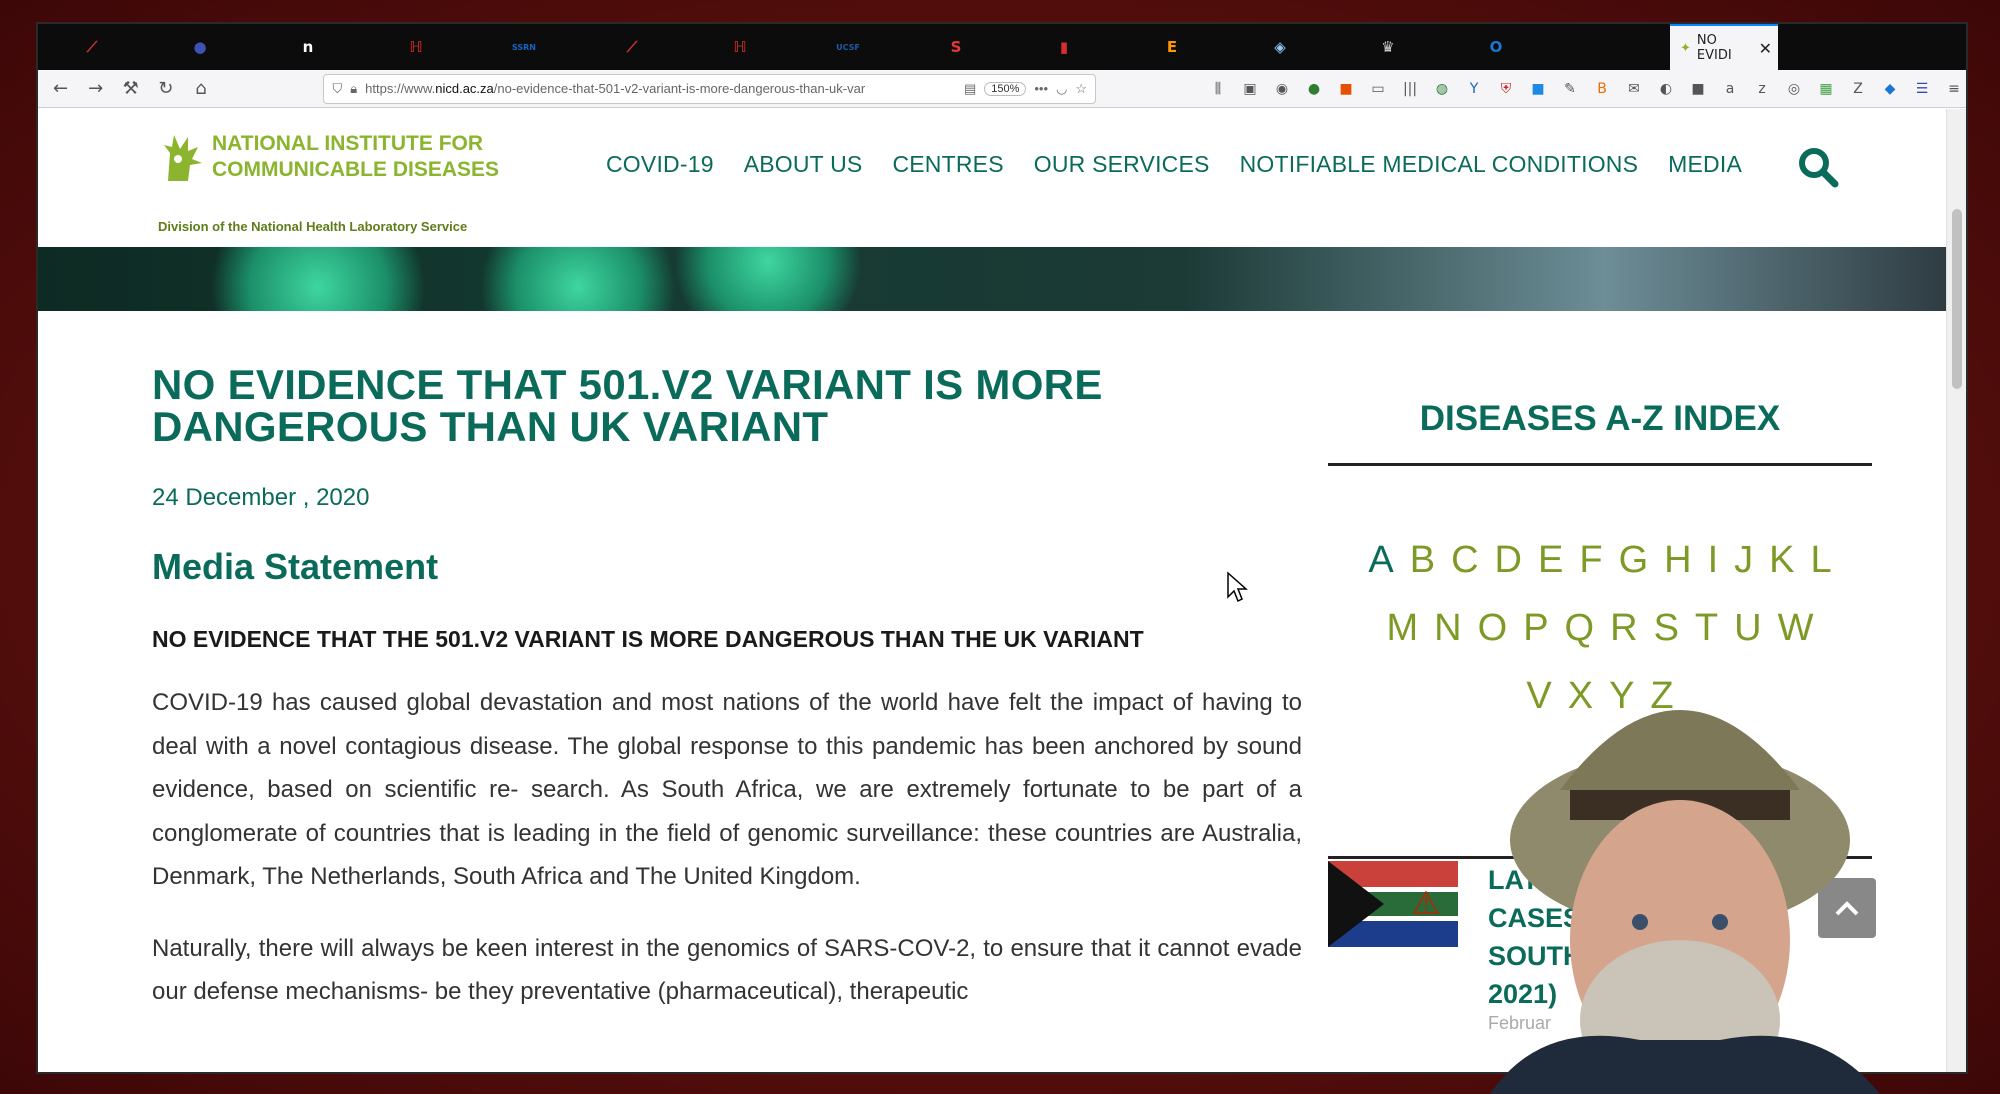  What do you see at coordinates (1794, 89) in the screenshot?
I see `extension-circle-icon: ◎` at bounding box center [1794, 89].